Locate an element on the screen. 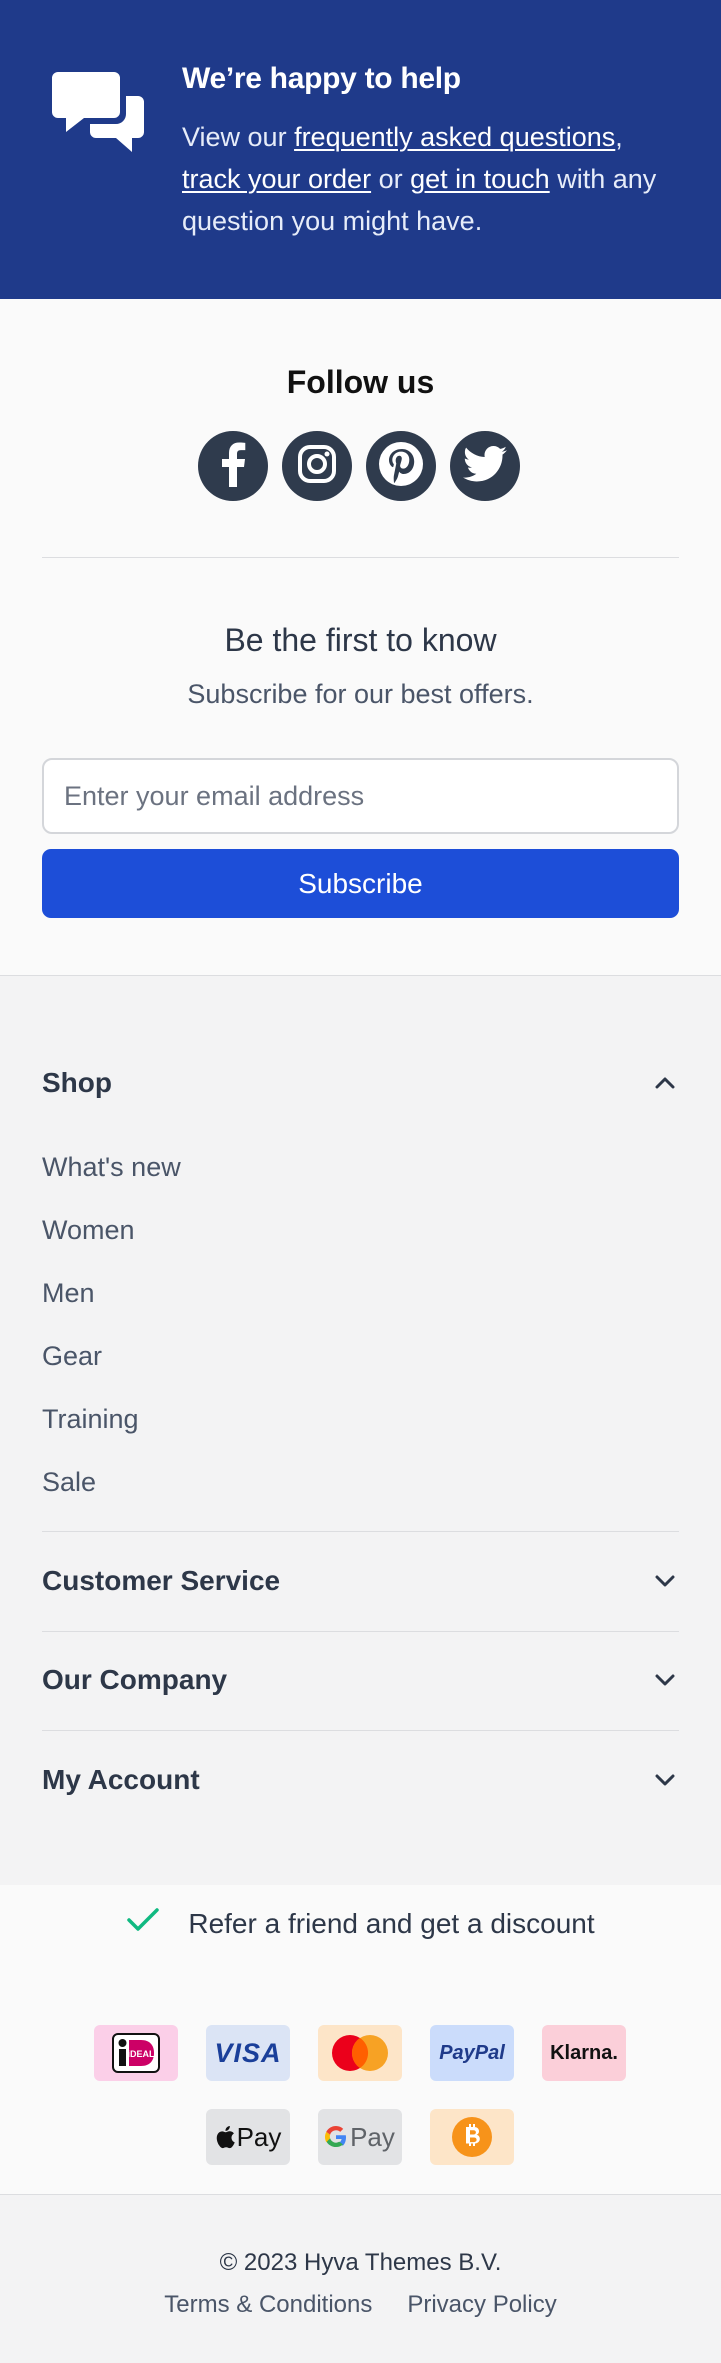 Image resolution: width=721 pixels, height=2363 pixels. shop-link: Sale is located at coordinates (69, 1482).